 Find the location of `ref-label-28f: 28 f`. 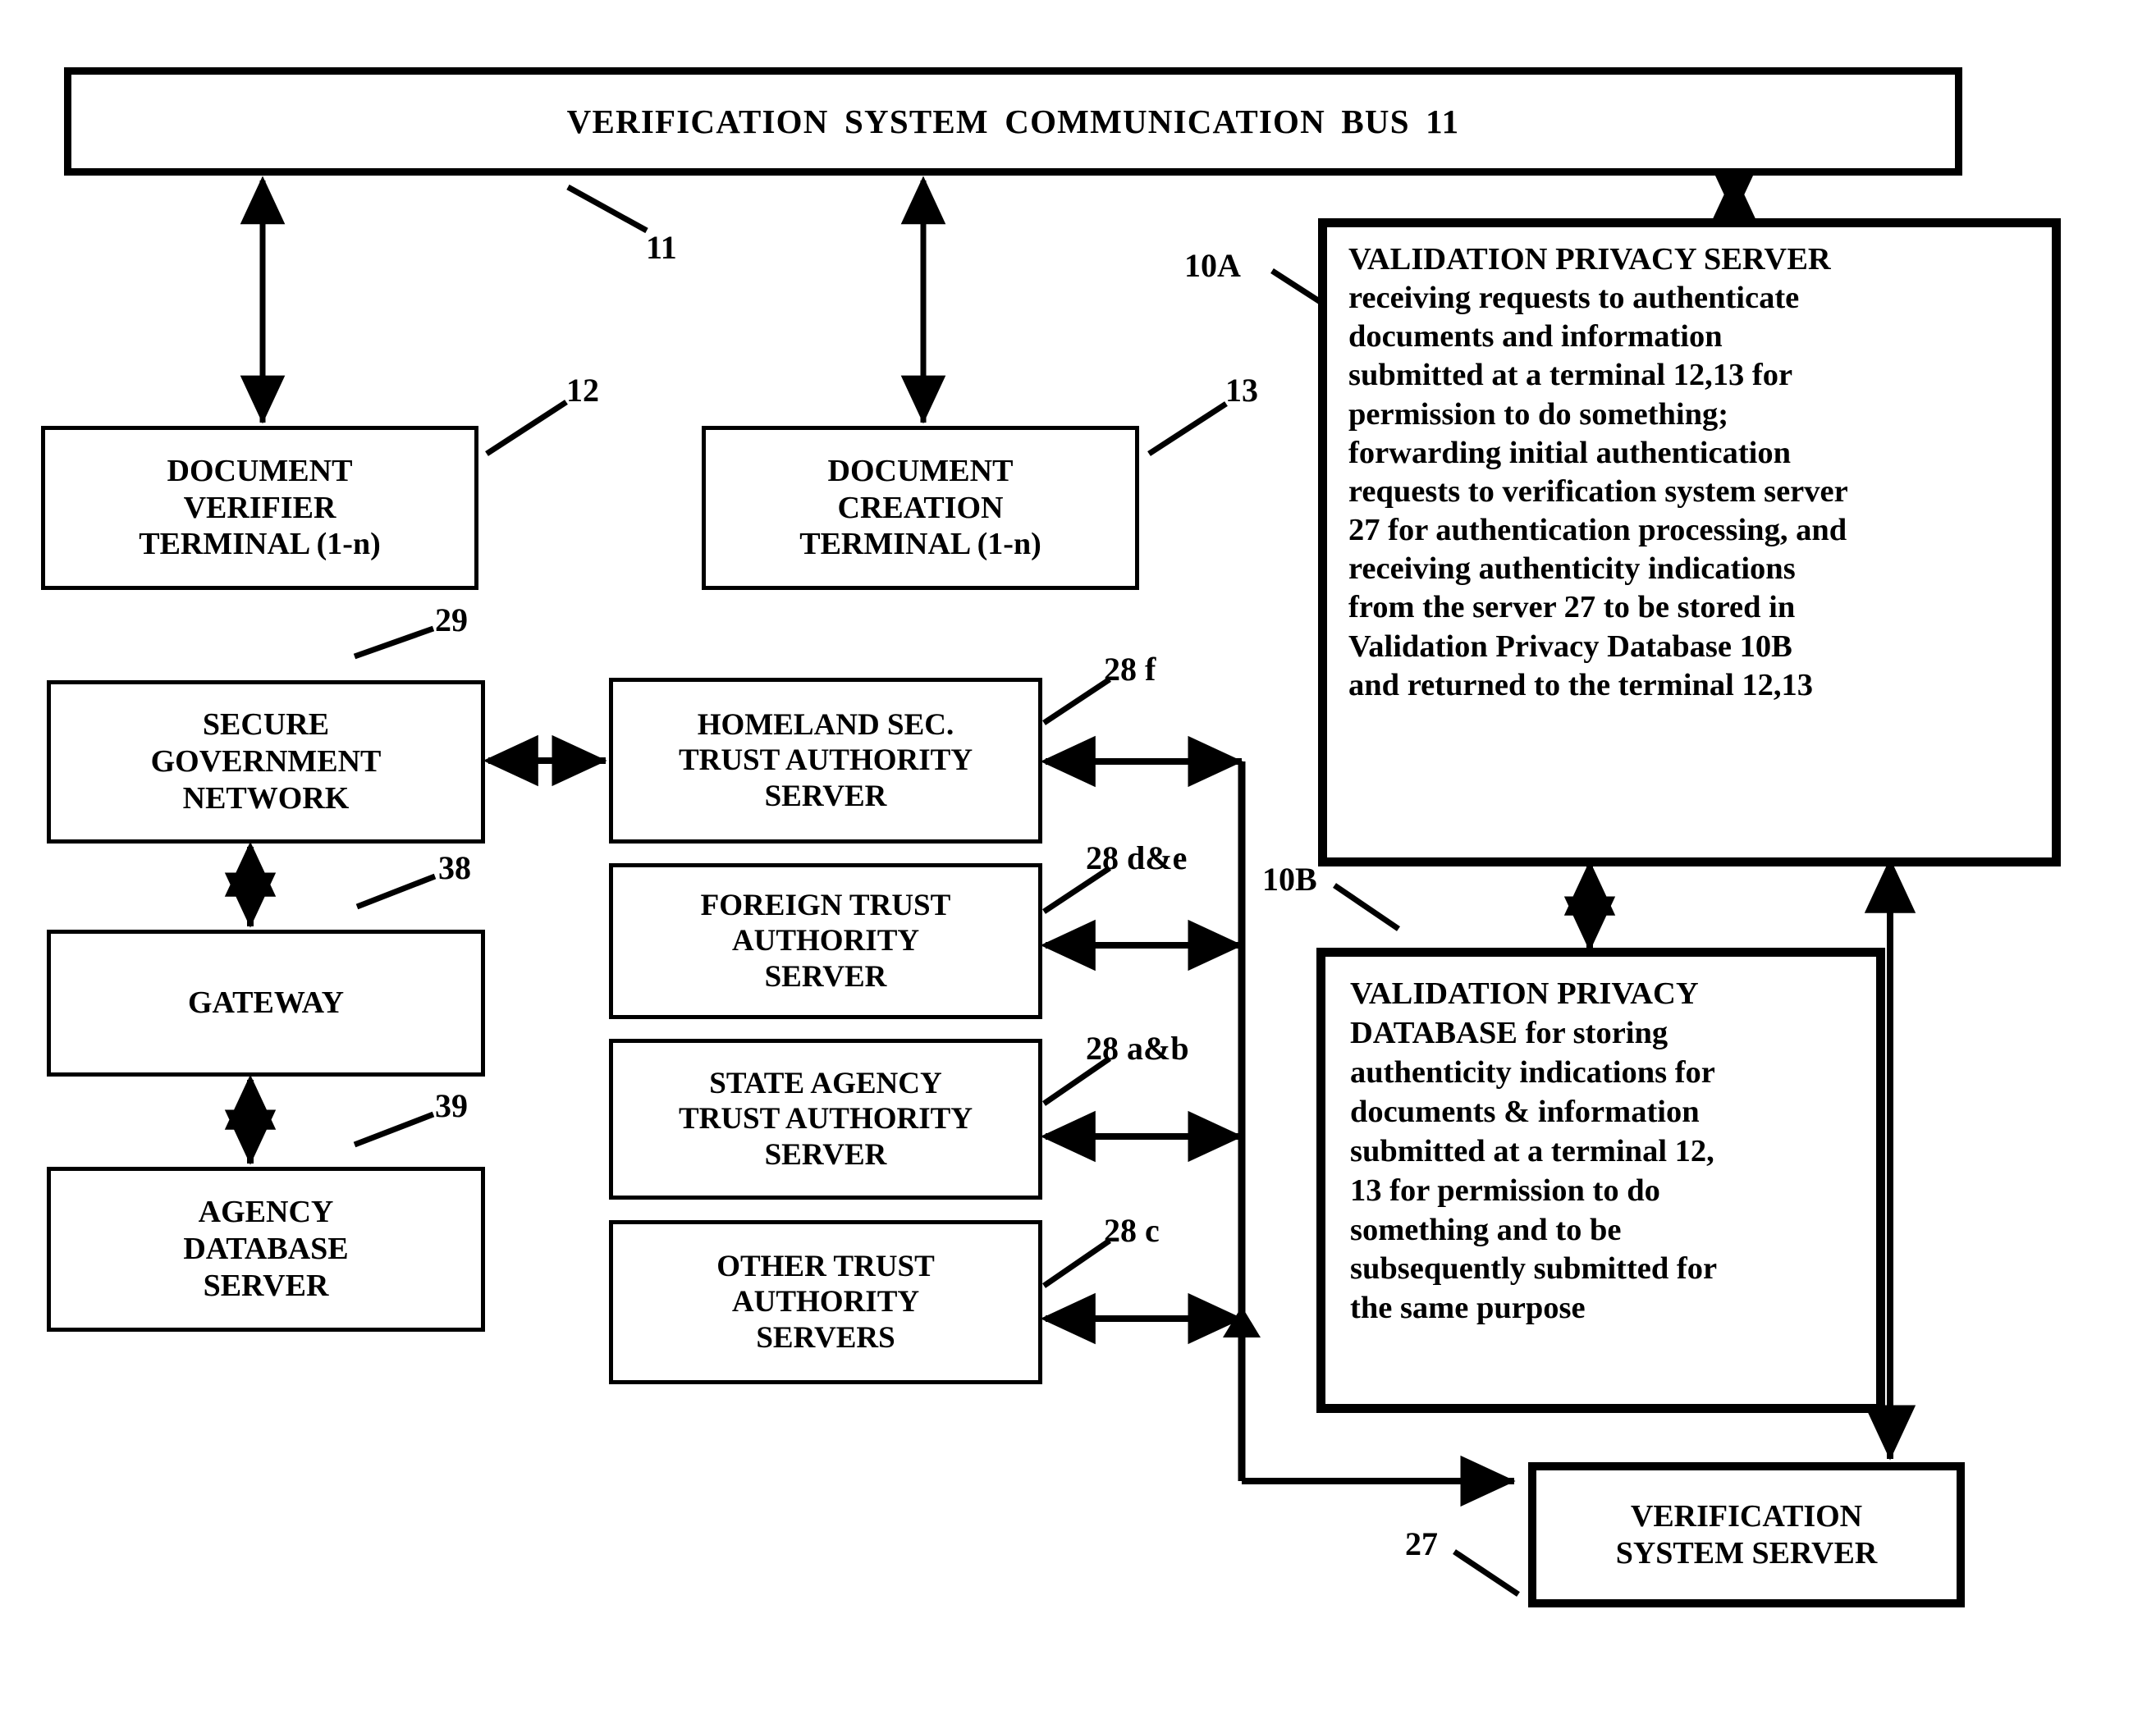

ref-label-28f: 28 f is located at coordinates (1130, 669).